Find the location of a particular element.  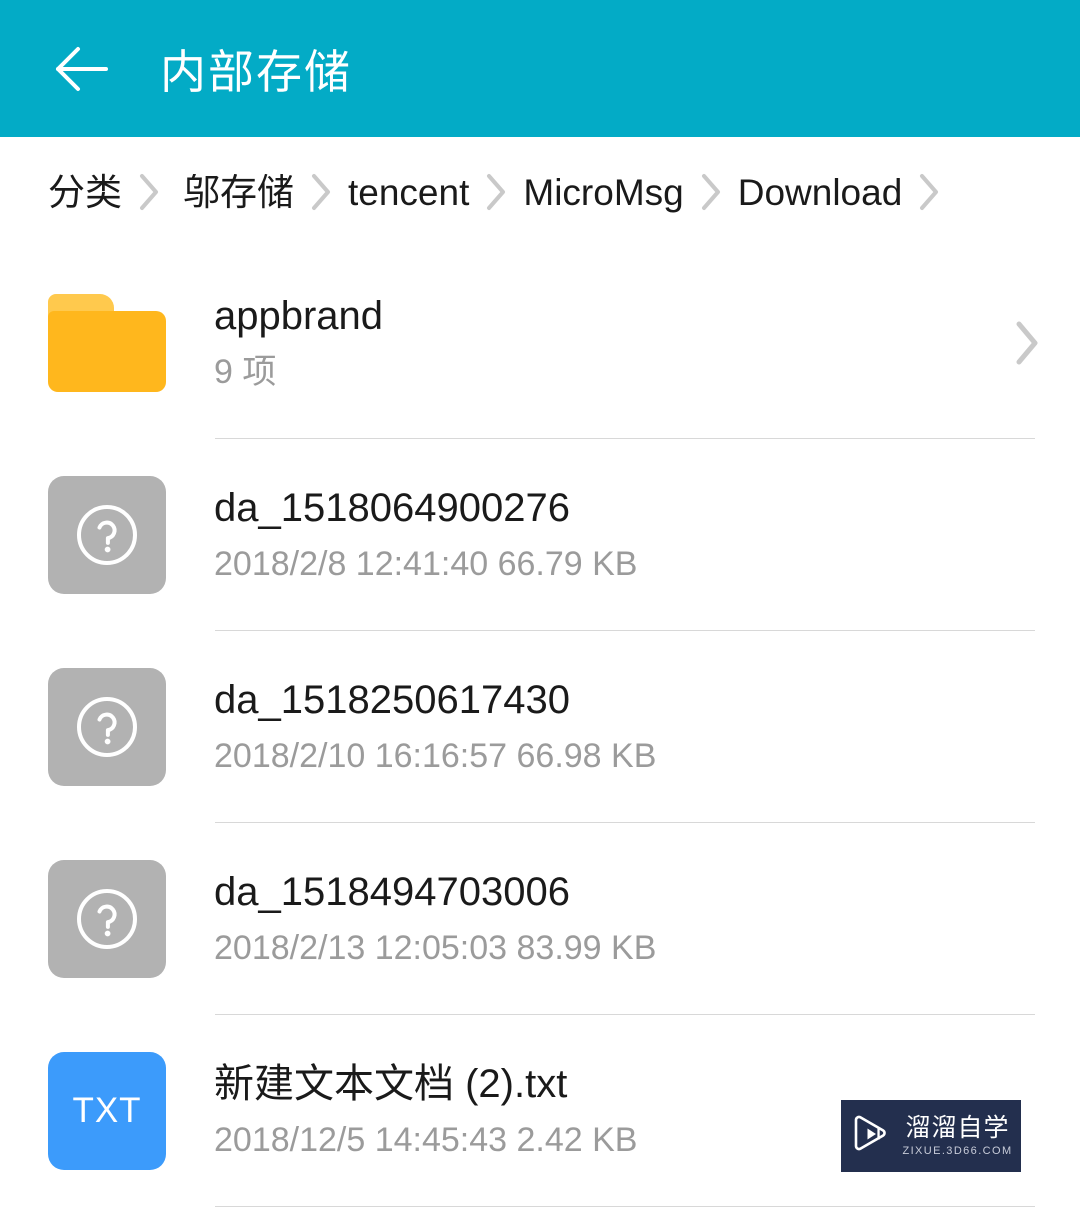

txt-file-icon-label: TXT is located at coordinates (107, 1110).